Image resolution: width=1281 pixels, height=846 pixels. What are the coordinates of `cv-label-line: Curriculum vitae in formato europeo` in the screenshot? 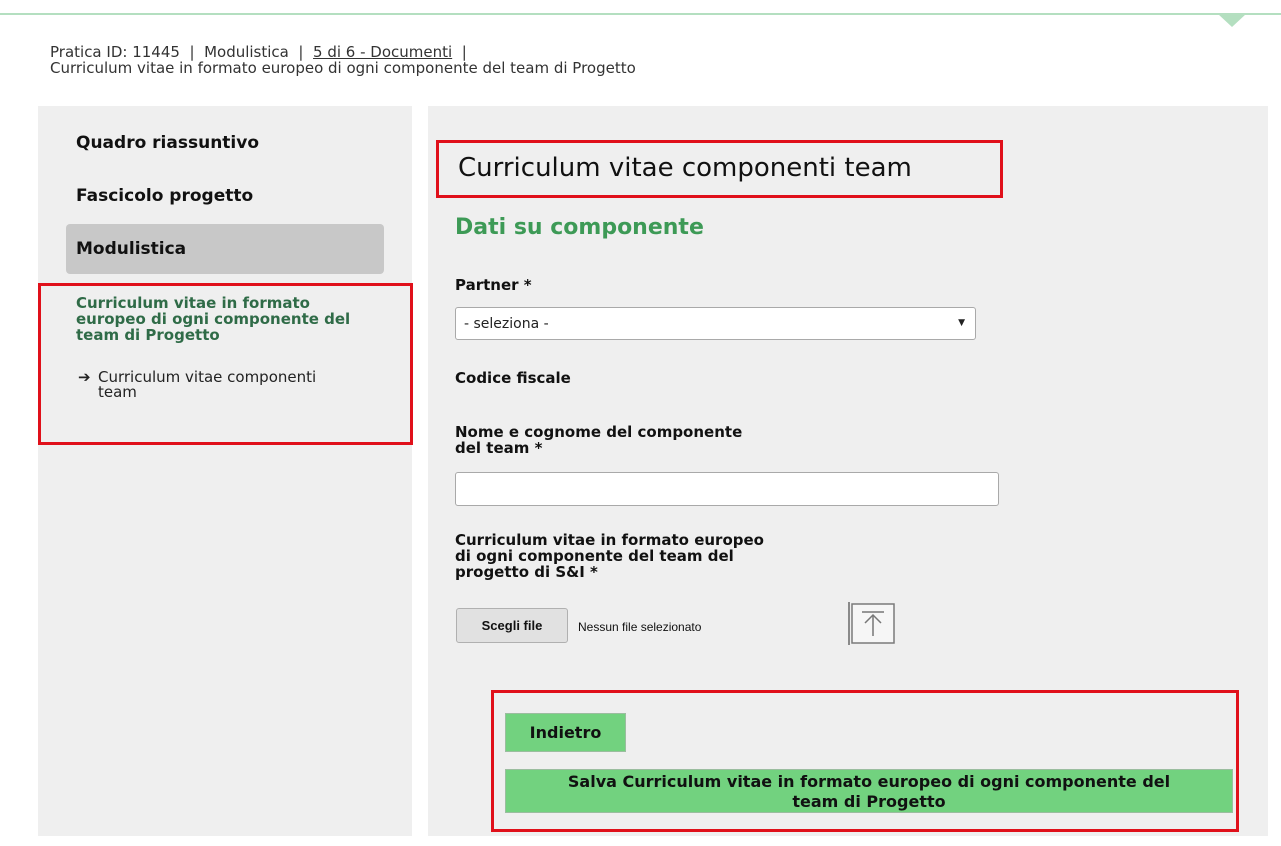 It's located at (609, 540).